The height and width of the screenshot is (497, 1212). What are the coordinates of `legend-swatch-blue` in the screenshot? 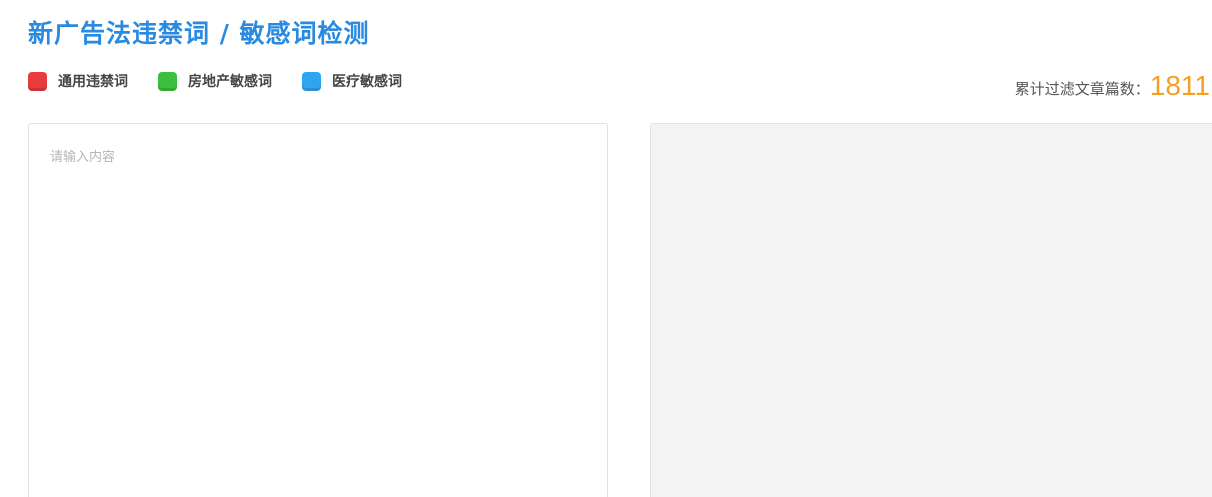 It's located at (311, 81).